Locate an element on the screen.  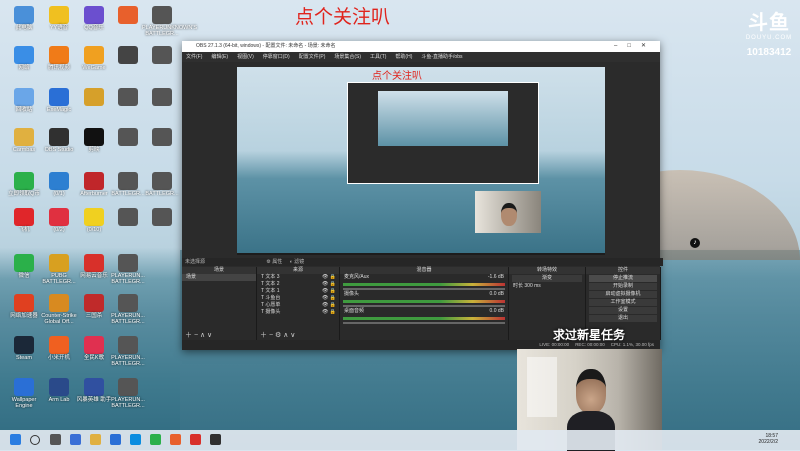
search-icon is located at coordinates (35, 440).